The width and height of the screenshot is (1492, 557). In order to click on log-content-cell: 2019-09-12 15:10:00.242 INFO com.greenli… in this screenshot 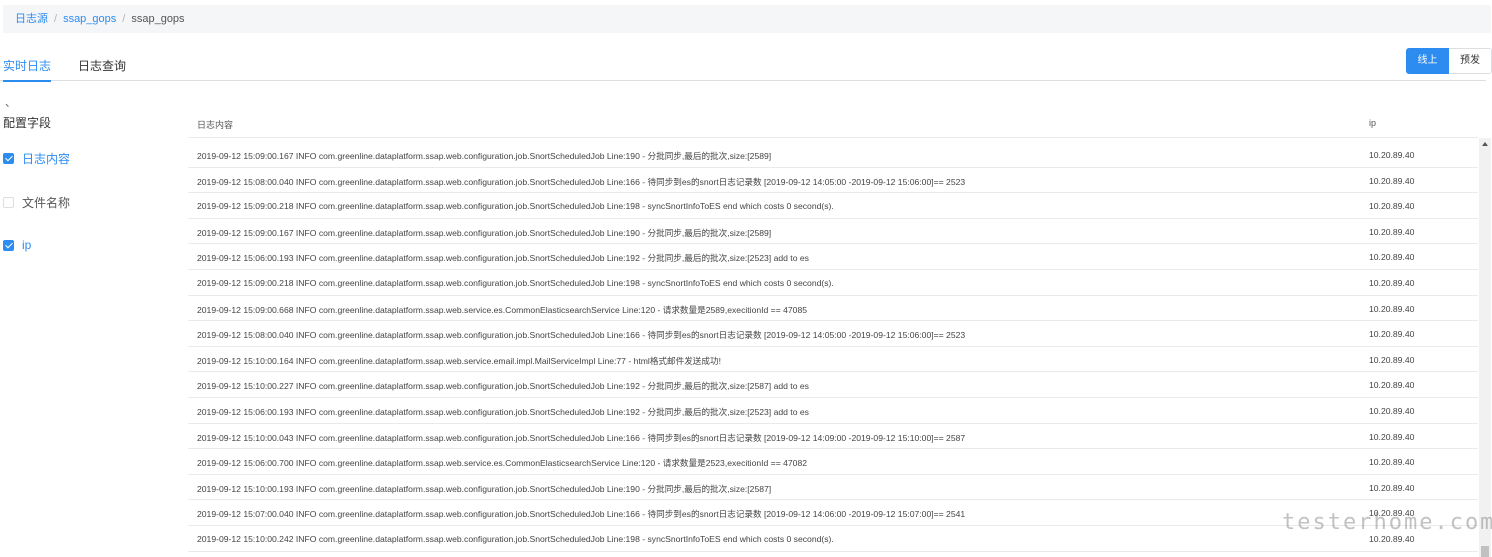, I will do `click(515, 538)`.